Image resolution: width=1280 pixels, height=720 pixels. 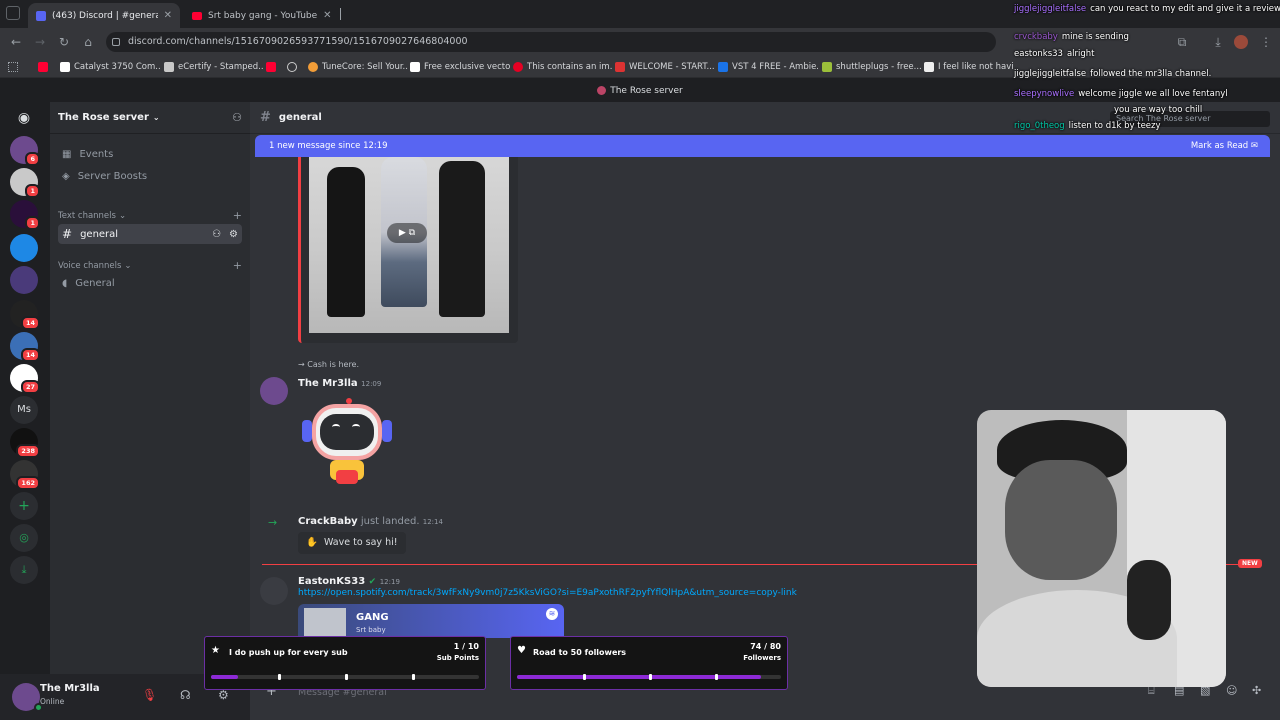 What do you see at coordinates (288, 652) in the screenshot?
I see `goal-title: I do push up for every sub` at bounding box center [288, 652].